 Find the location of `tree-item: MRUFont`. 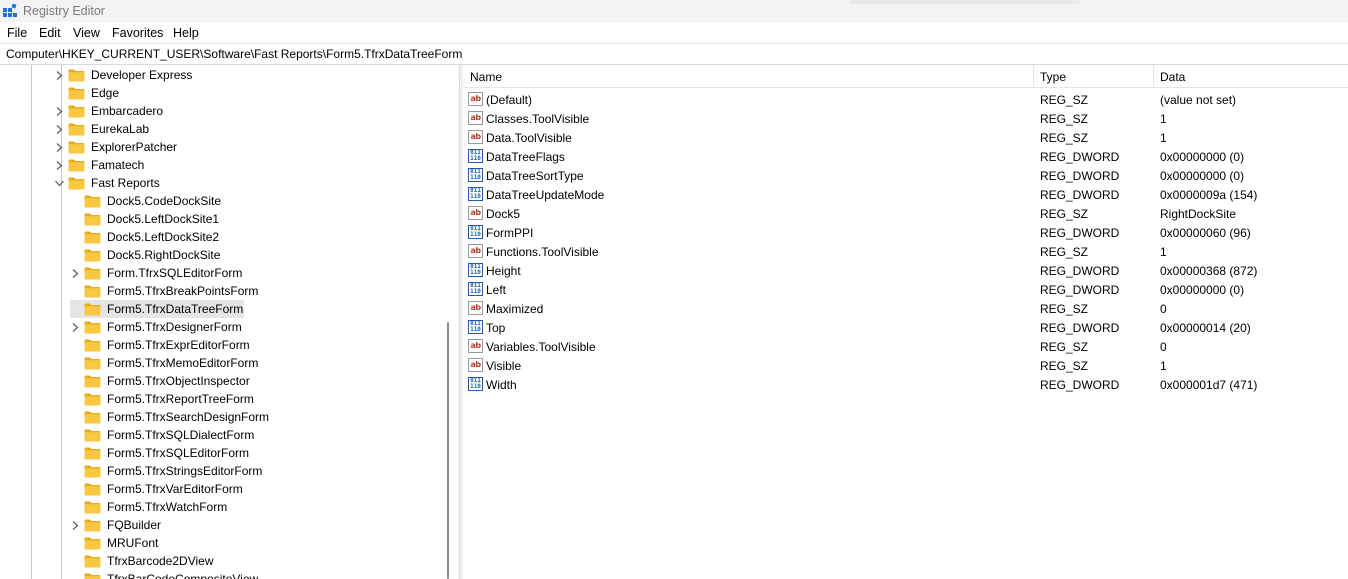

tree-item: MRUFont is located at coordinates (114, 543).